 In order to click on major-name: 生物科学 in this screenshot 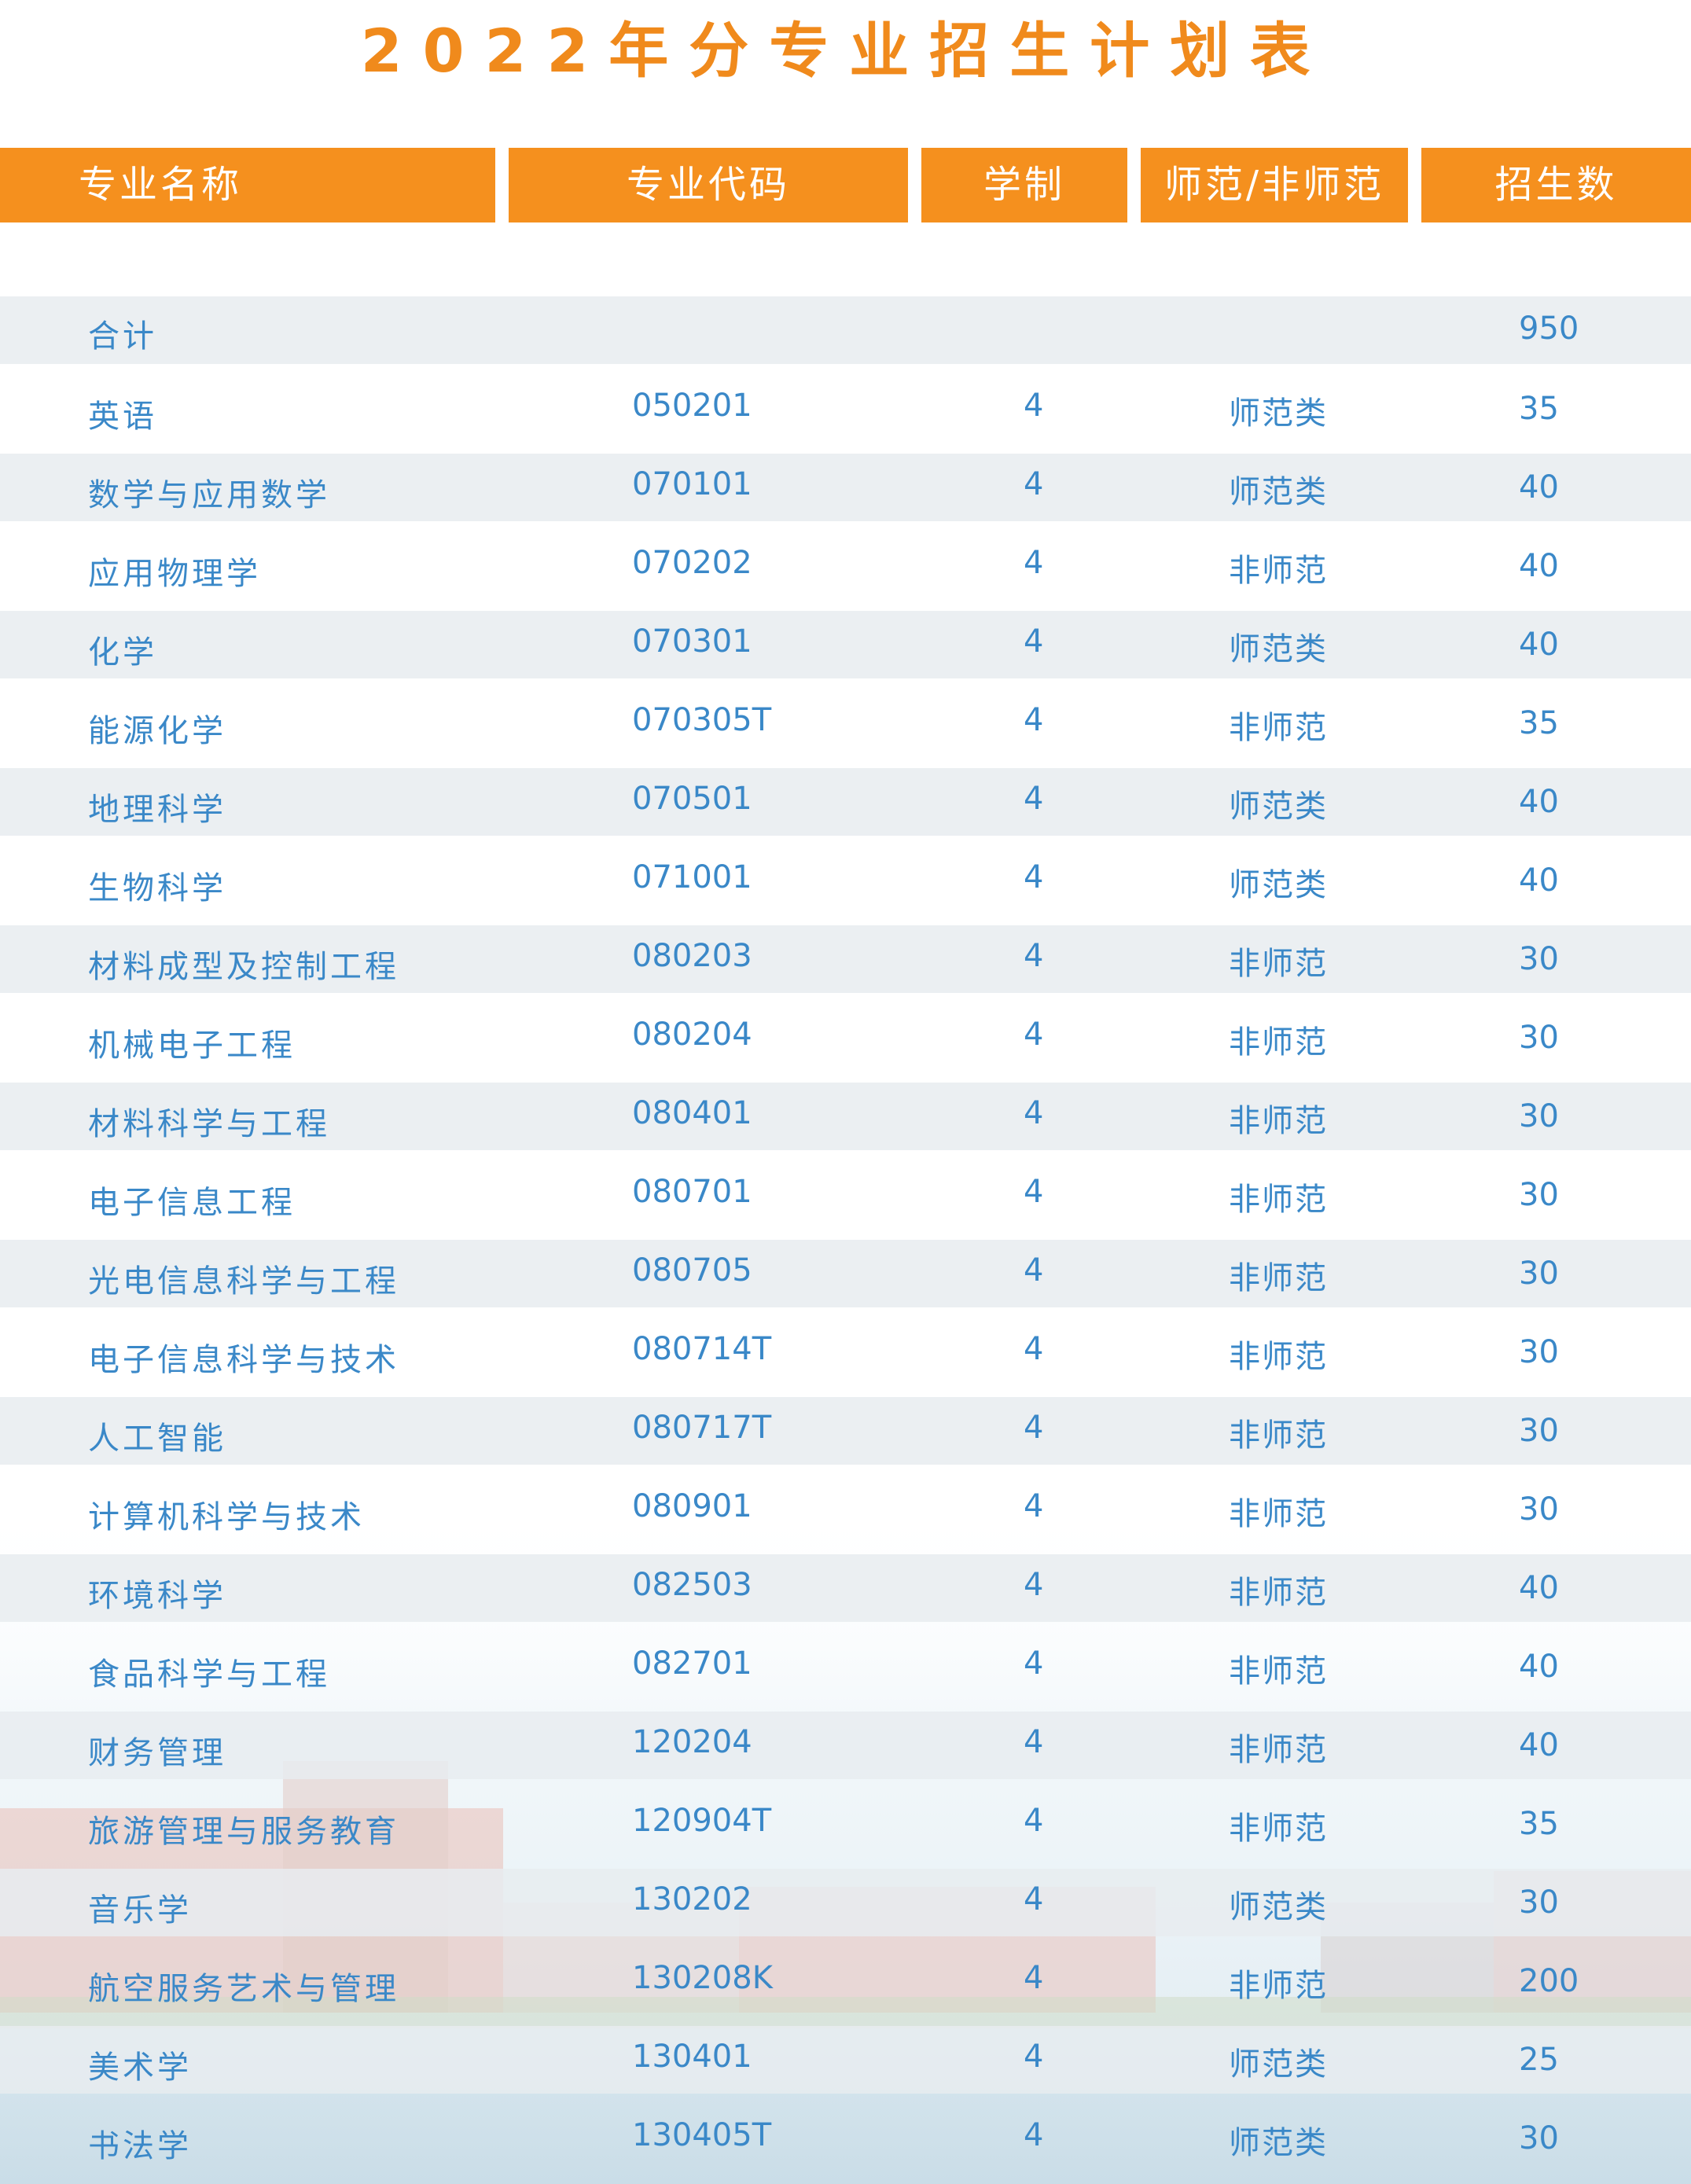, I will do `click(157, 888)`.